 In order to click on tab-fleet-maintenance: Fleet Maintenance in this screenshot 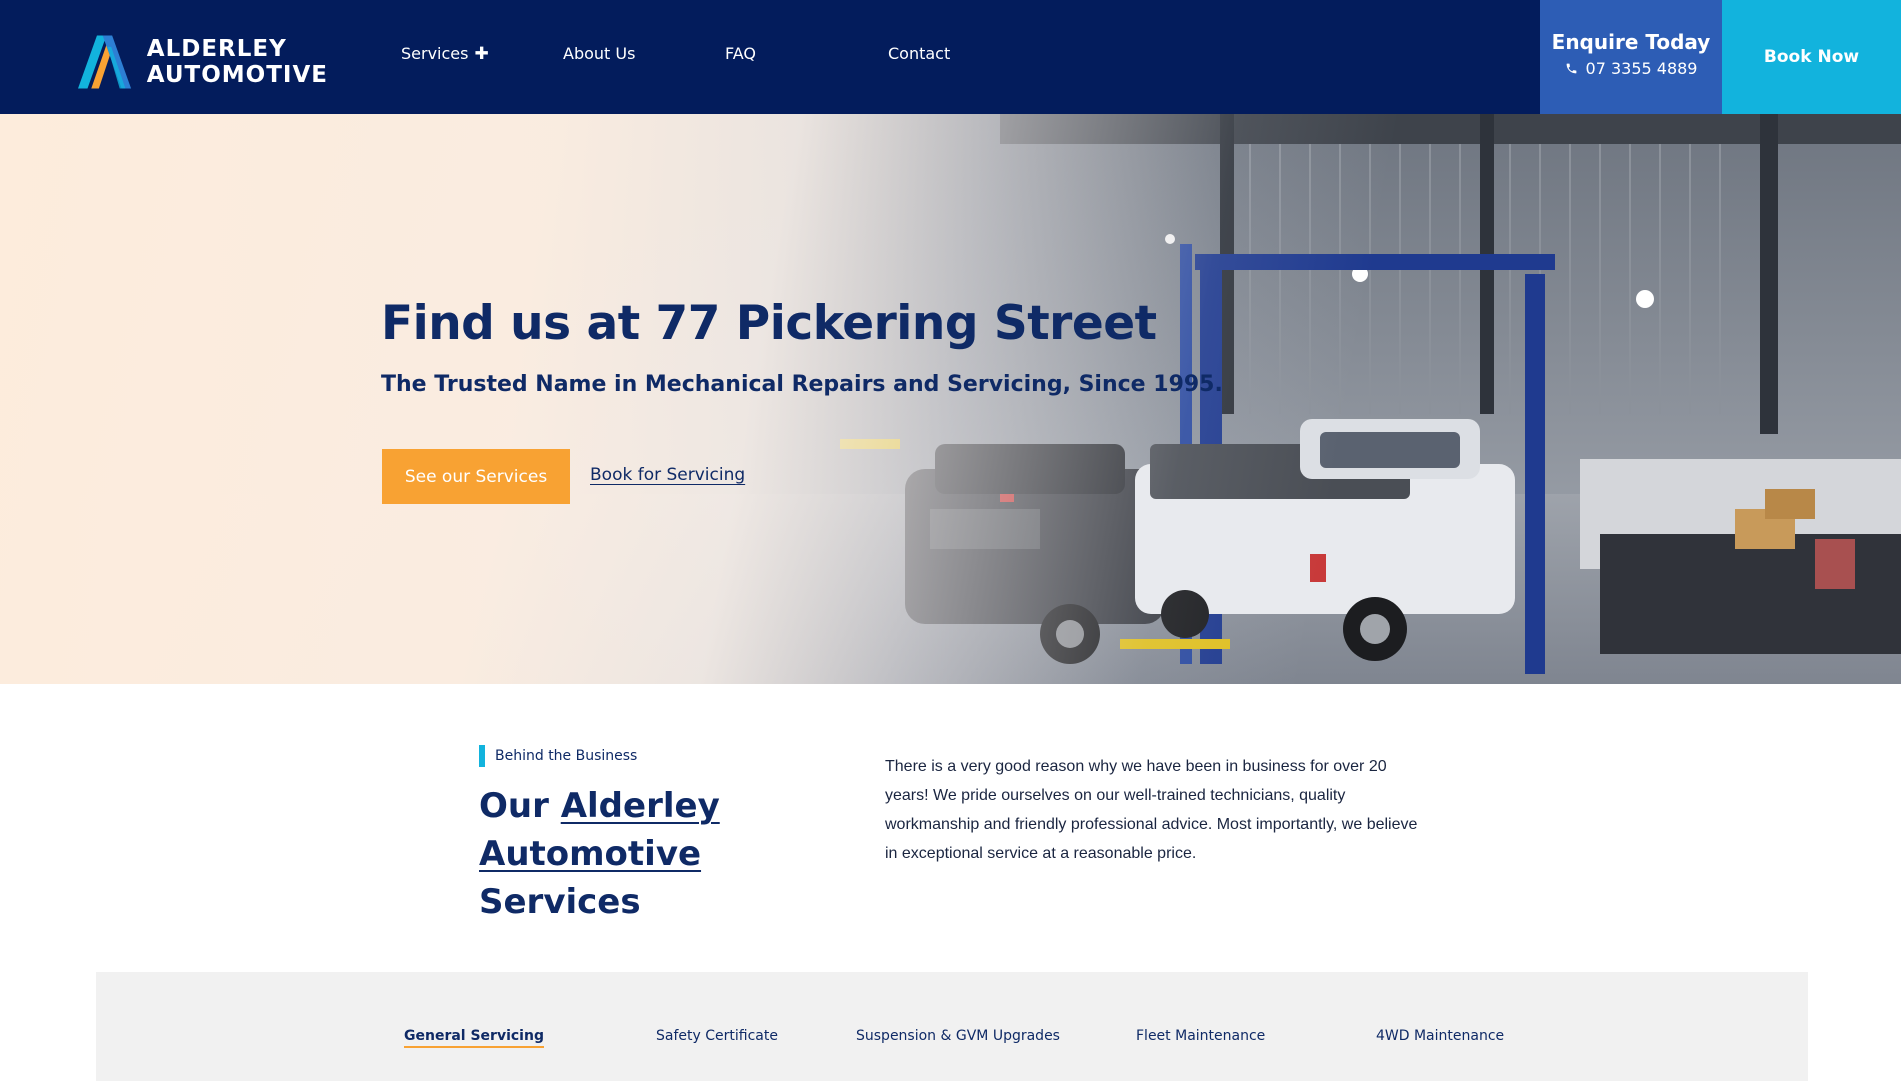, I will do `click(1200, 1036)`.